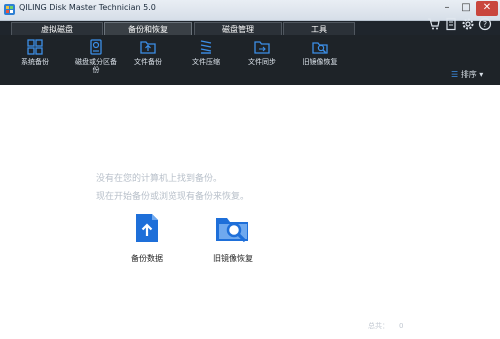 This screenshot has width=500, height=339. What do you see at coordinates (401, 326) in the screenshot?
I see `total-value: 0` at bounding box center [401, 326].